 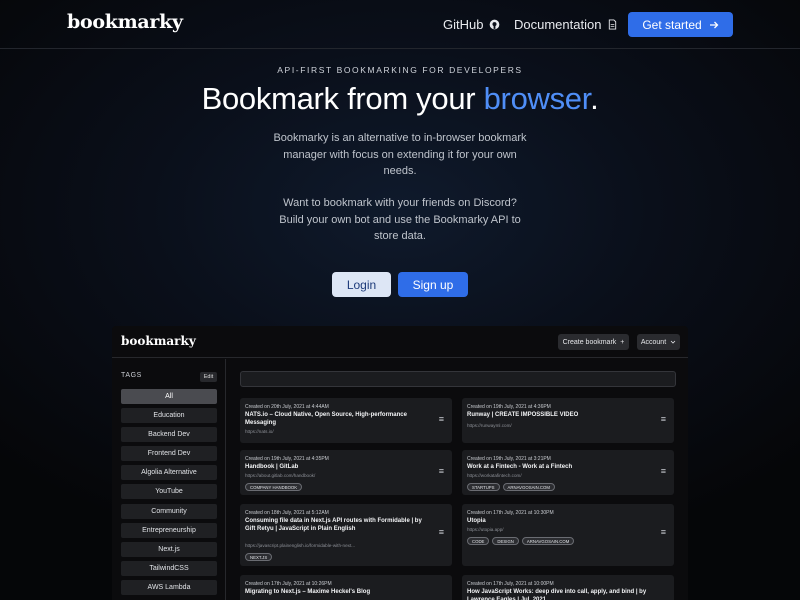 What do you see at coordinates (169, 396) in the screenshot?
I see `tag-all: All` at bounding box center [169, 396].